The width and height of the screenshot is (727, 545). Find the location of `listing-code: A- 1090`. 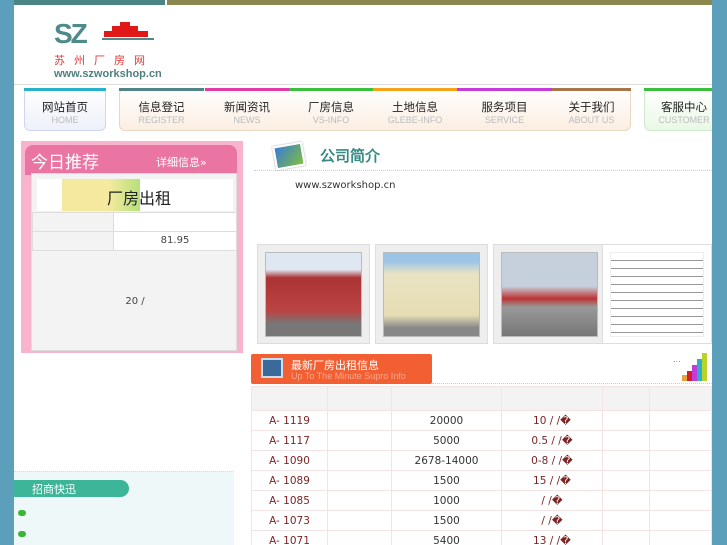

listing-code: A- 1090 is located at coordinates (289, 460).